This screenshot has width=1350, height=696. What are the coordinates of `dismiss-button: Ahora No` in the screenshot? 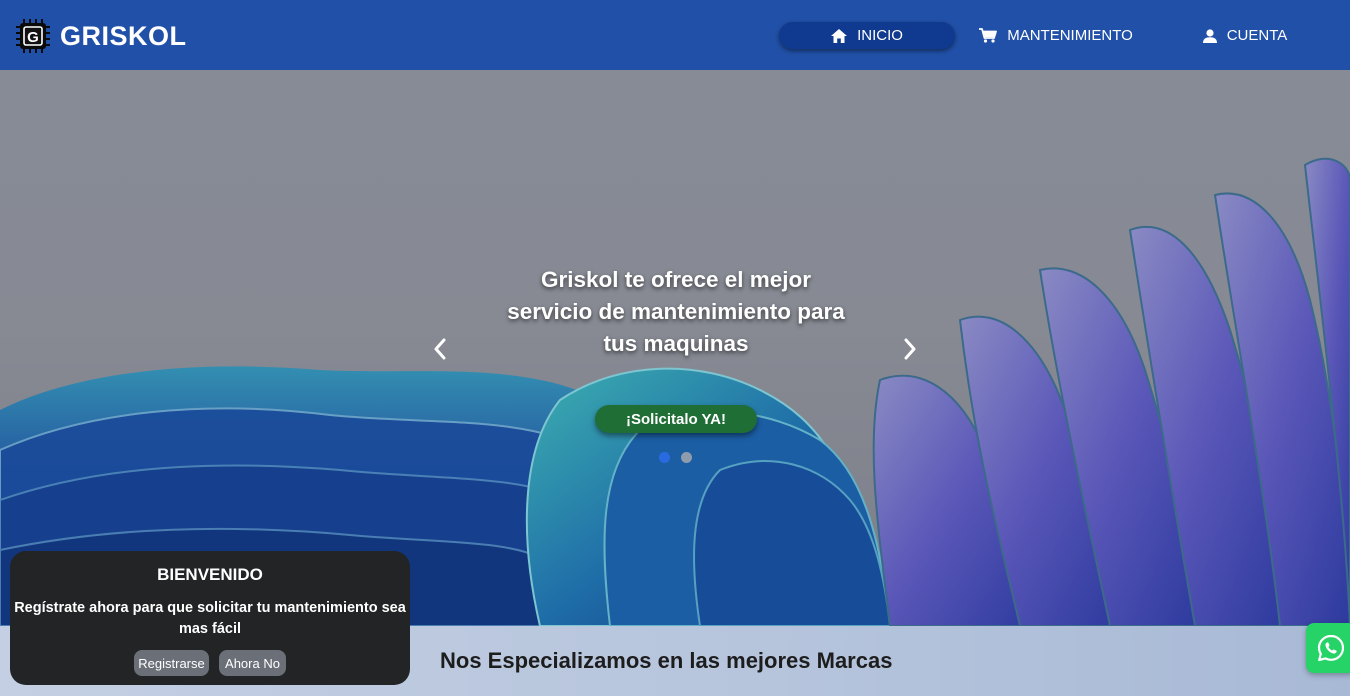 It's located at (252, 663).